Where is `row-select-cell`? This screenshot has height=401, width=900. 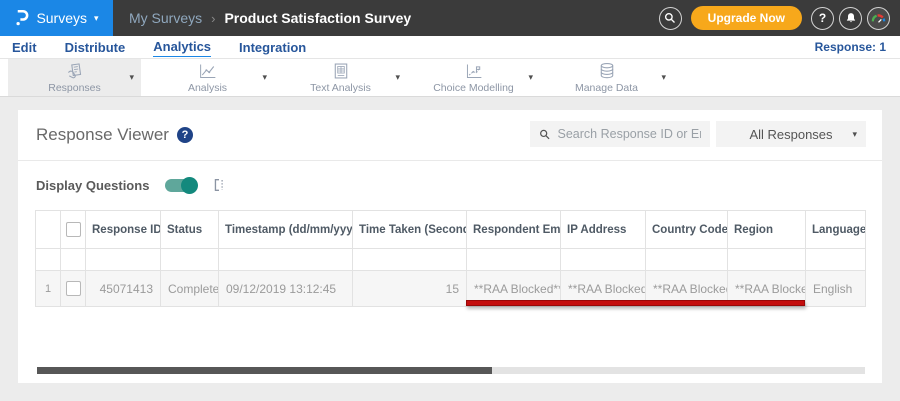
row-select-cell is located at coordinates (73, 288).